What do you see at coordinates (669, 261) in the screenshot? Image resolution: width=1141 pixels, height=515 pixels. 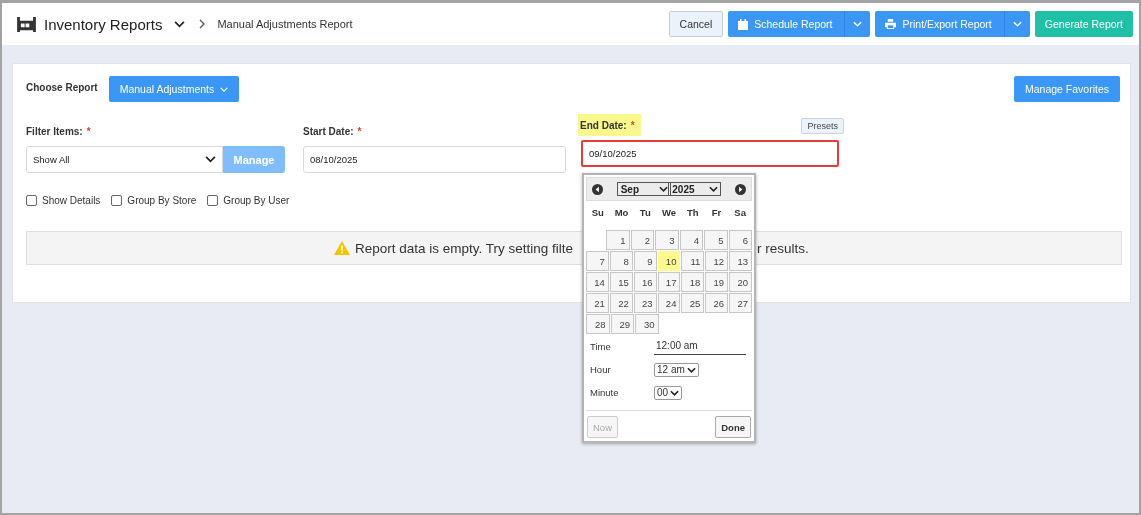 I see `calendar-day: 10` at bounding box center [669, 261].